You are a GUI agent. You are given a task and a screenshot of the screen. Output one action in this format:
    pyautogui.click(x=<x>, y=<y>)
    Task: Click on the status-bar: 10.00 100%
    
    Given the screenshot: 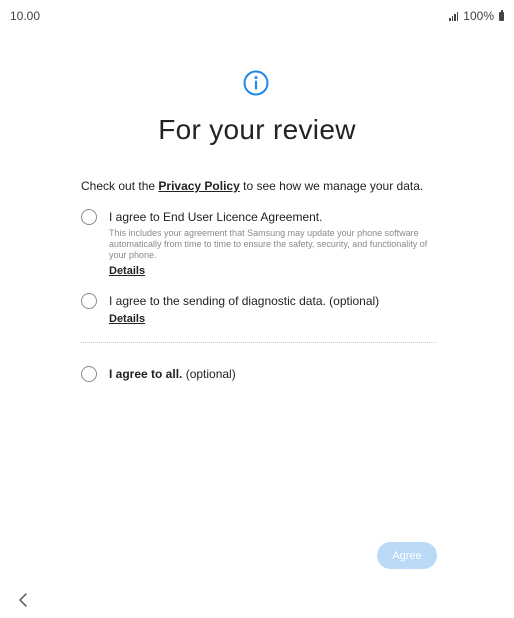 What is the action you would take?
    pyautogui.click(x=257, y=12)
    